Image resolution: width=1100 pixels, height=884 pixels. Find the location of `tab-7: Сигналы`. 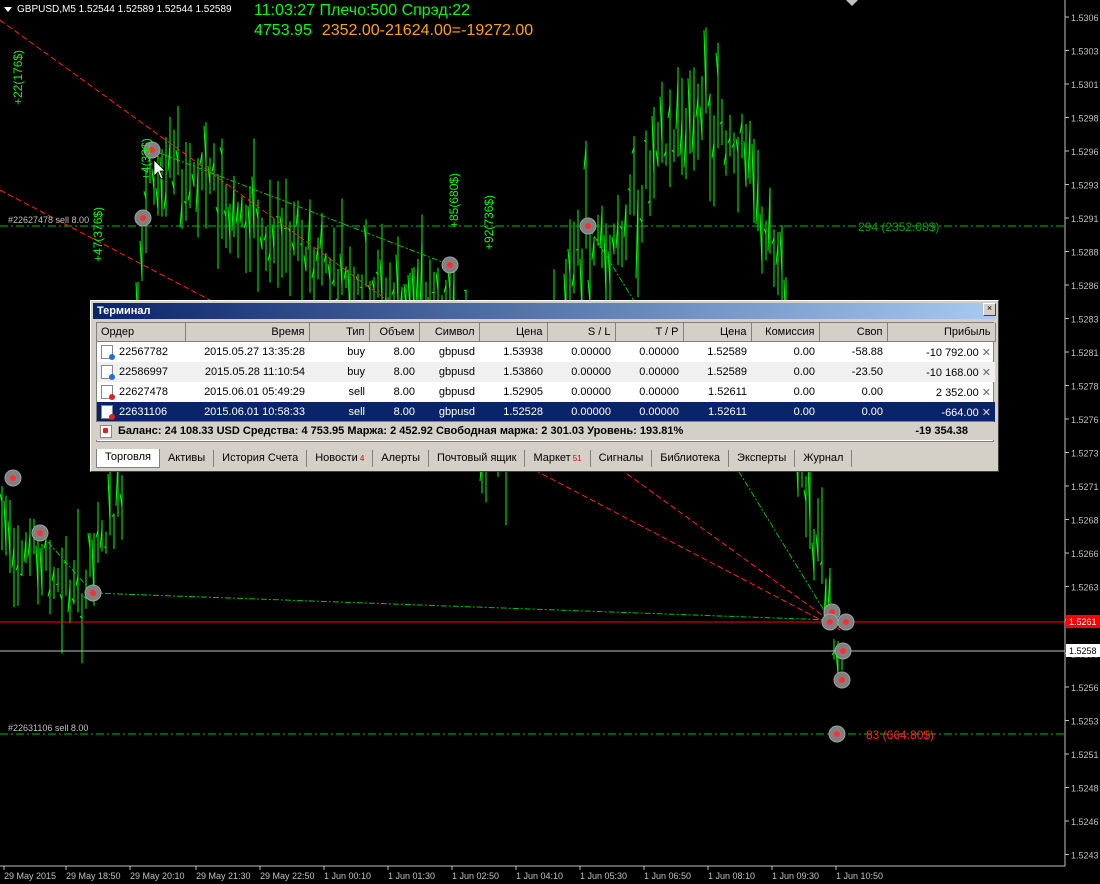

tab-7: Сигналы is located at coordinates (622, 458).